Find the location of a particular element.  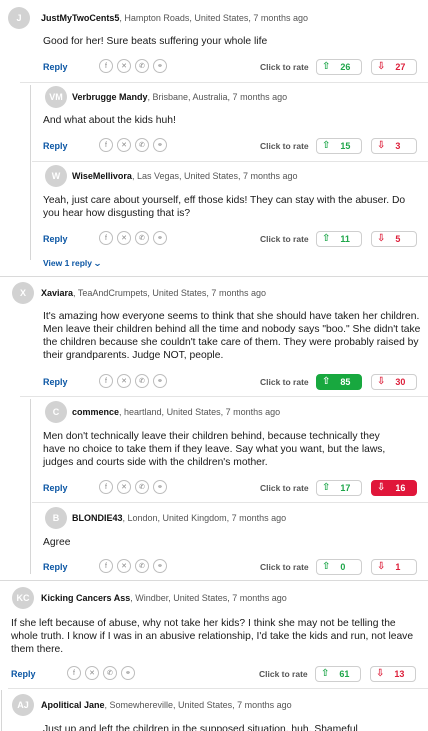

chevron-down-icon: ⌄ is located at coordinates (98, 263).